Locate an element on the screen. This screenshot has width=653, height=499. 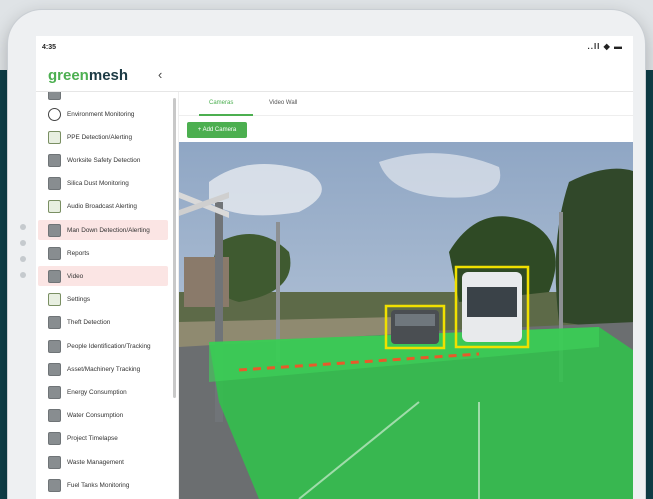
sidebar-item-label: Settings is located at coordinates (79, 300).